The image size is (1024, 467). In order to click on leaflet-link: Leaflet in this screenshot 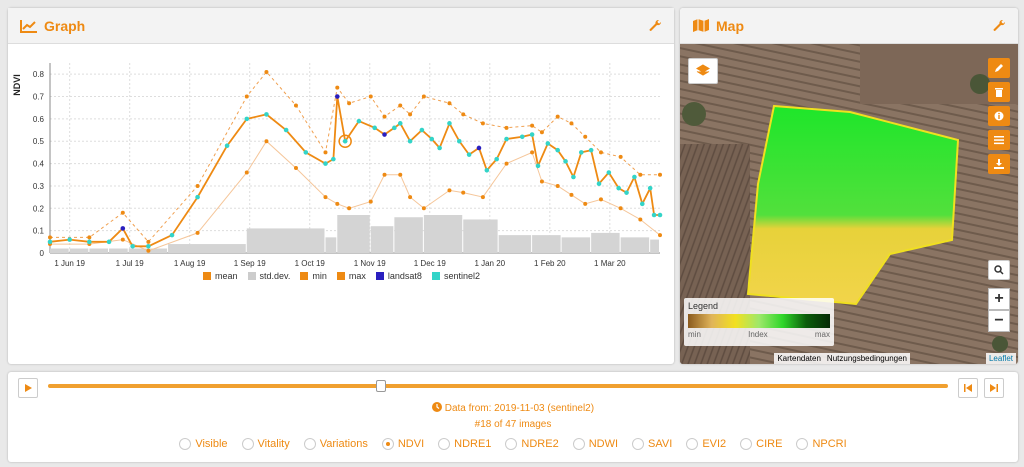, I will do `click(1001, 358)`.